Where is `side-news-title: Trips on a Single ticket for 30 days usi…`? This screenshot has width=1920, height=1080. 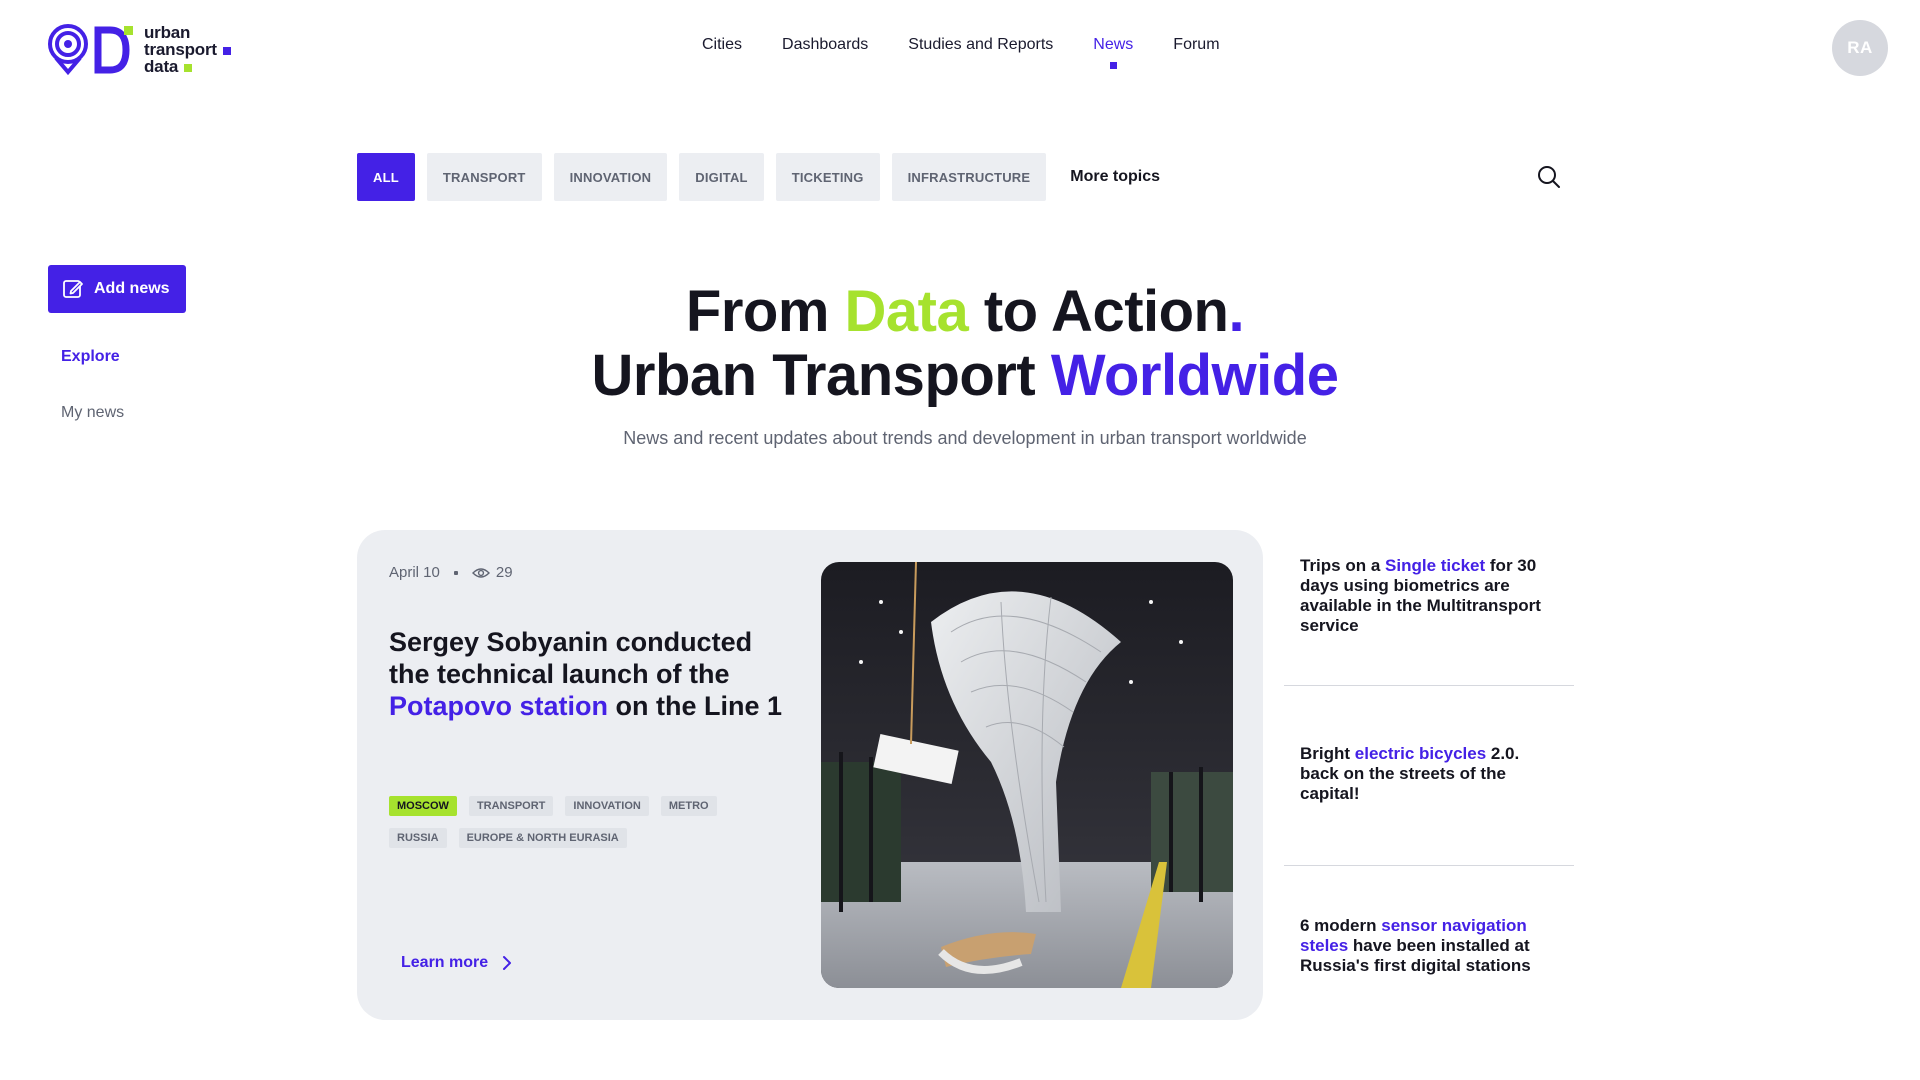
side-news-title: Trips on a Single ticket for 30 days usi… is located at coordinates (1429, 596).